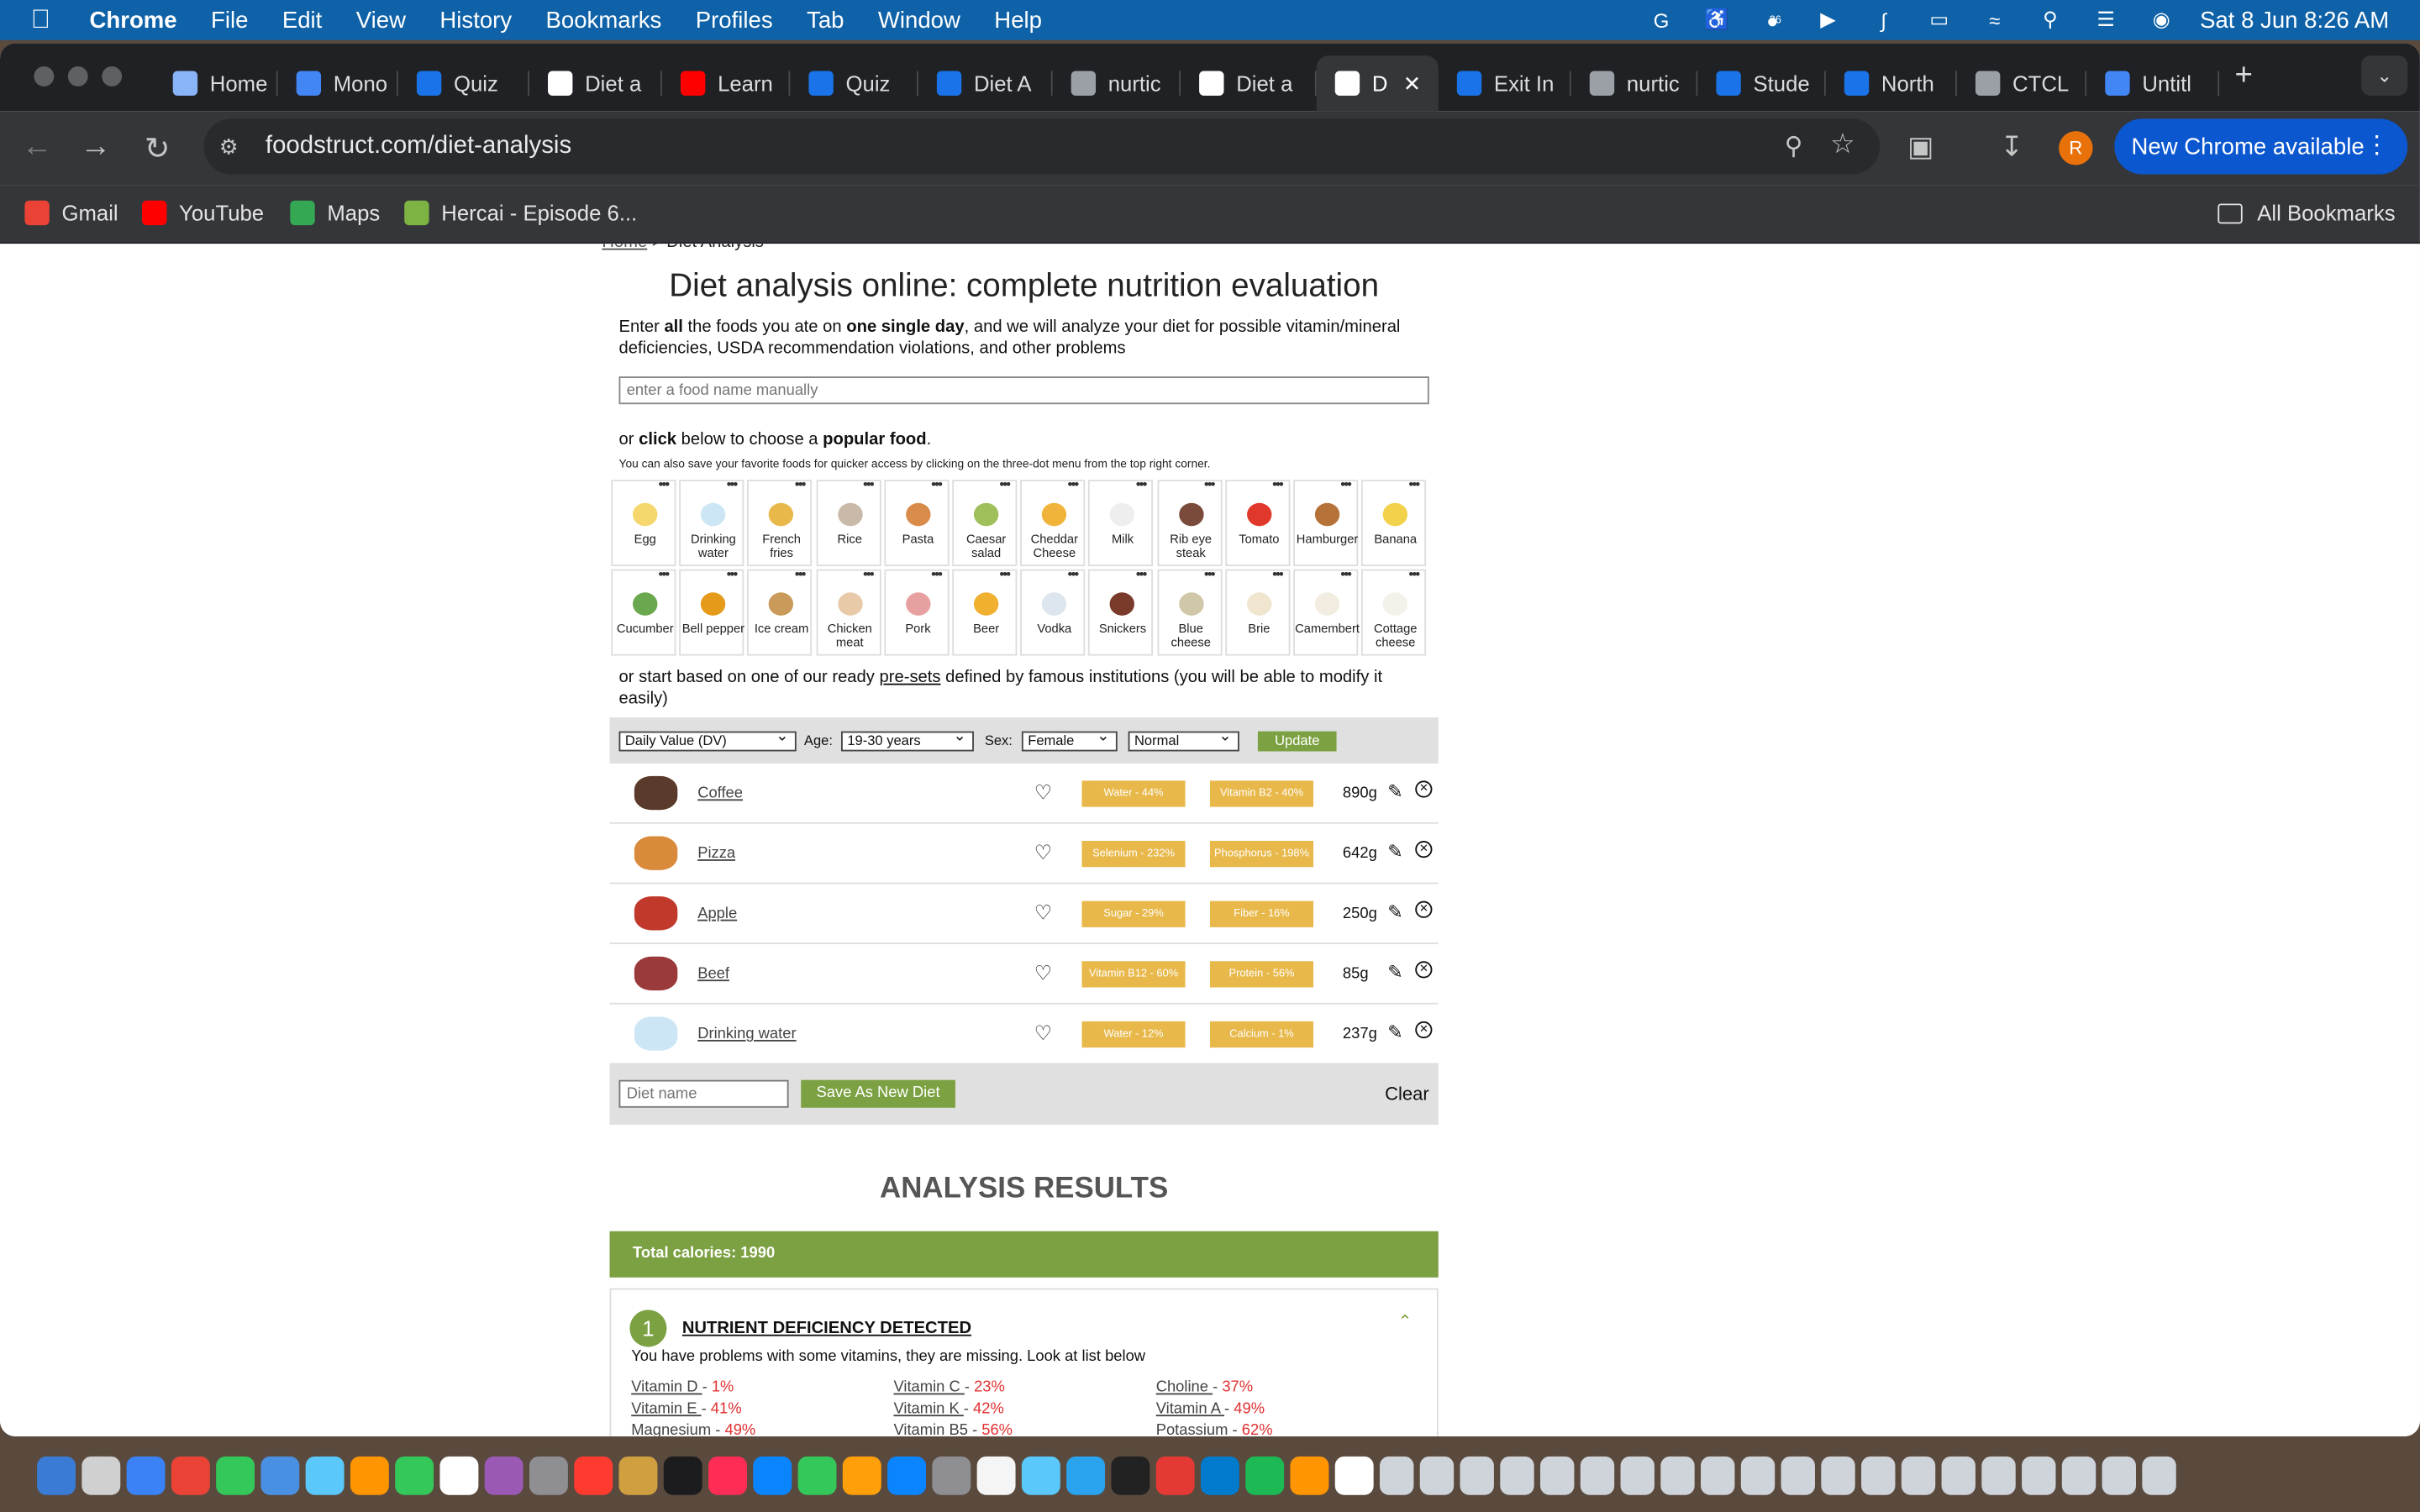  Describe the element at coordinates (948, 1387) in the screenshot. I see `deficiency-item: Vitamin C - 23%` at that location.